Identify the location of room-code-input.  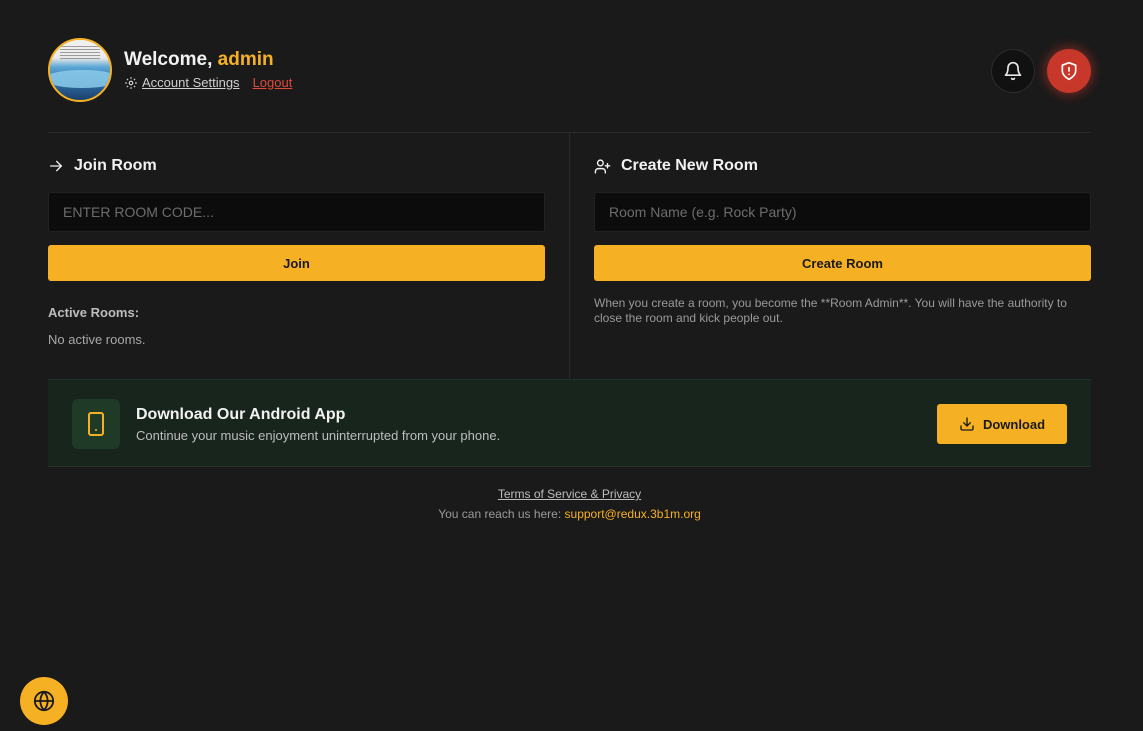
(296, 212).